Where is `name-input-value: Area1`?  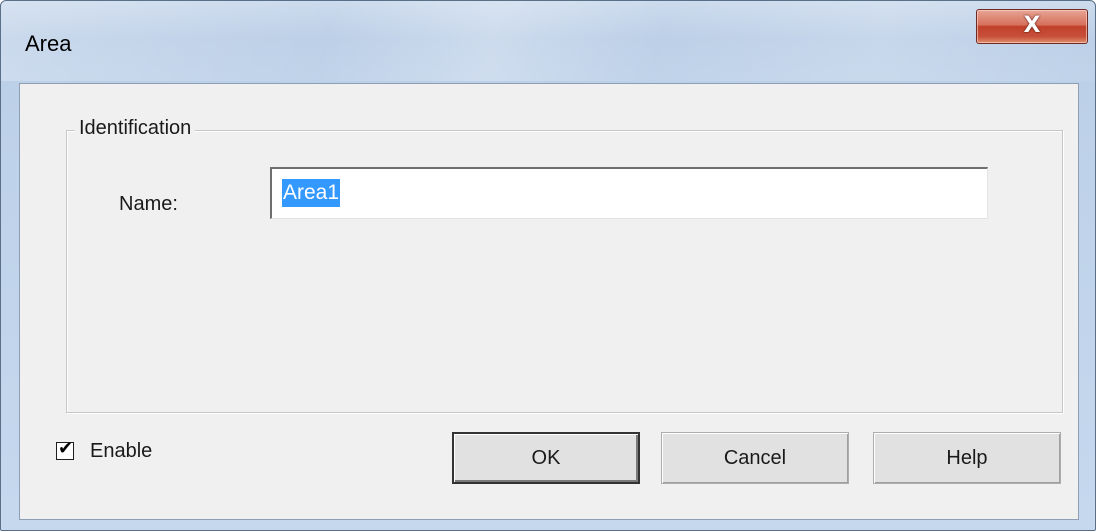 name-input-value: Area1 is located at coordinates (311, 193).